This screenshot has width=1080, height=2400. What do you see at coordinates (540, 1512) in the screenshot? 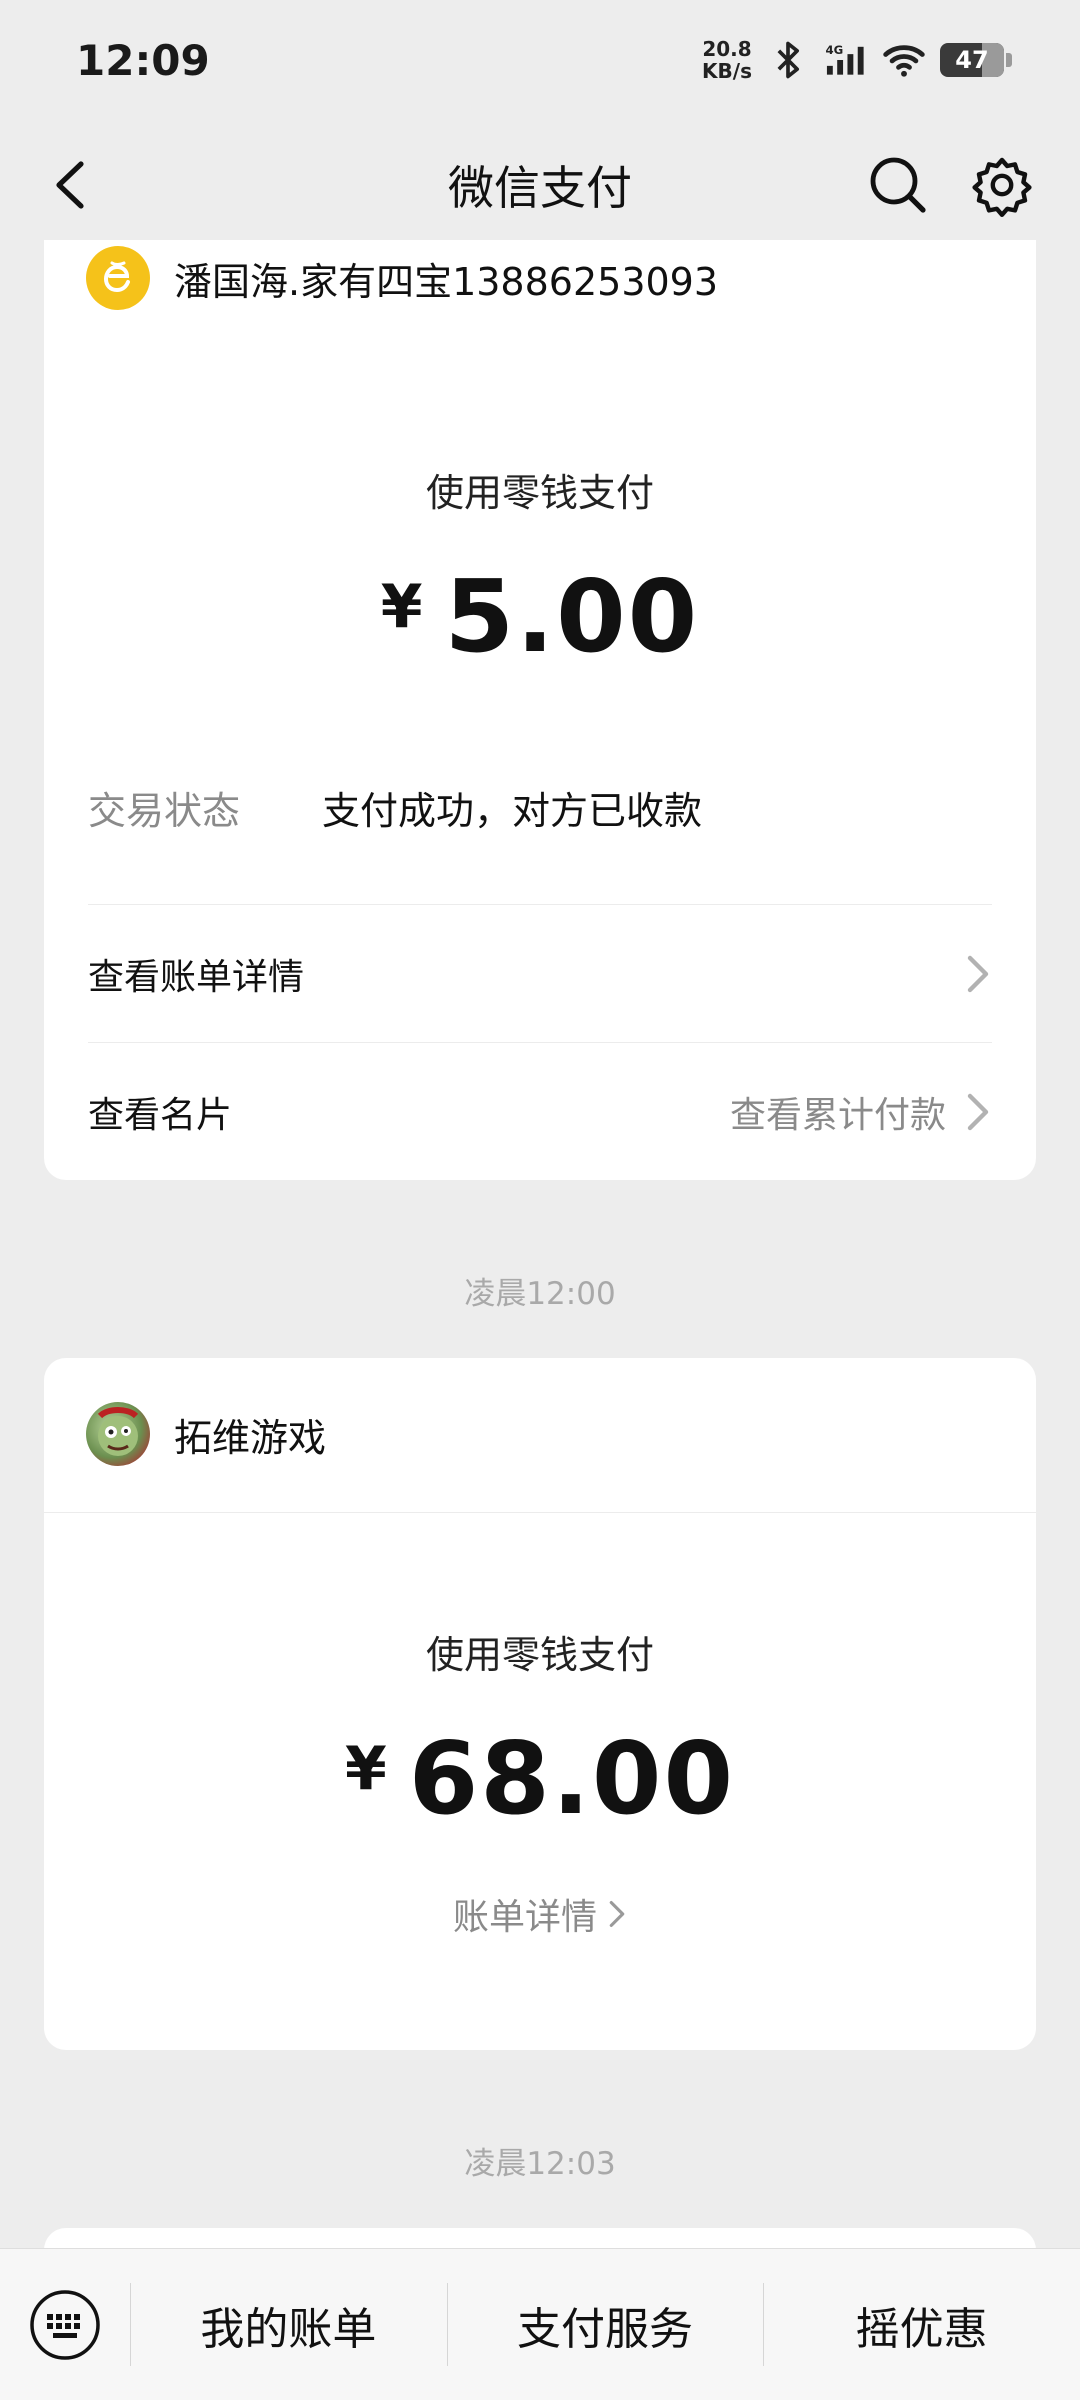
I see `divider` at bounding box center [540, 1512].